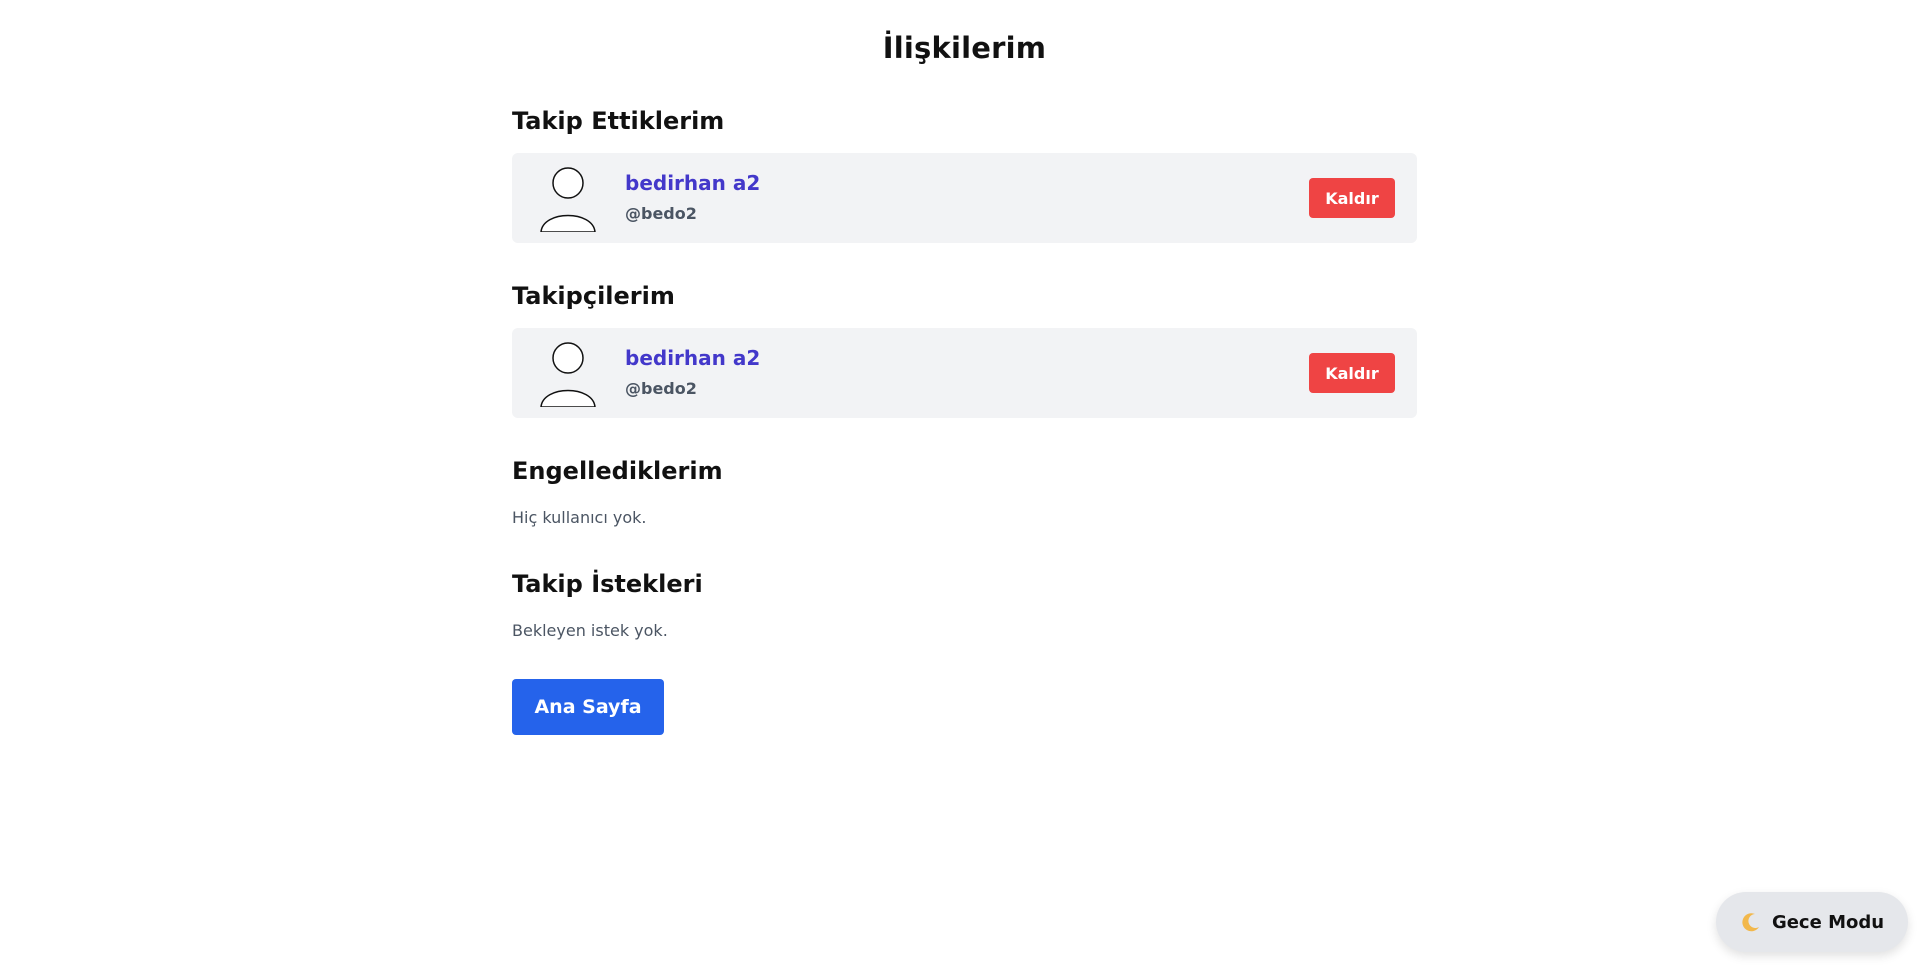  I want to click on dark-mode-toggle-button: Gece Modu, so click(1812, 922).